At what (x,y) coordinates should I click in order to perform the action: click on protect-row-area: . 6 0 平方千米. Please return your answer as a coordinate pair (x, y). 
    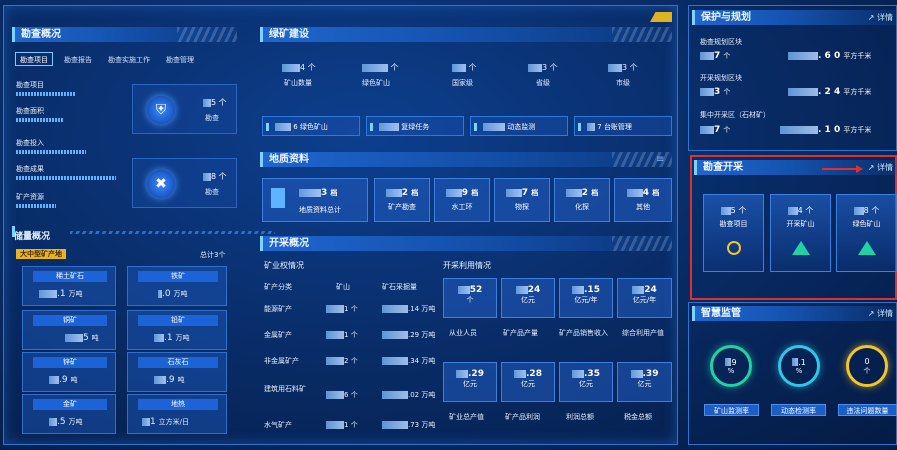
    Looking at the image, I should click on (829, 56).